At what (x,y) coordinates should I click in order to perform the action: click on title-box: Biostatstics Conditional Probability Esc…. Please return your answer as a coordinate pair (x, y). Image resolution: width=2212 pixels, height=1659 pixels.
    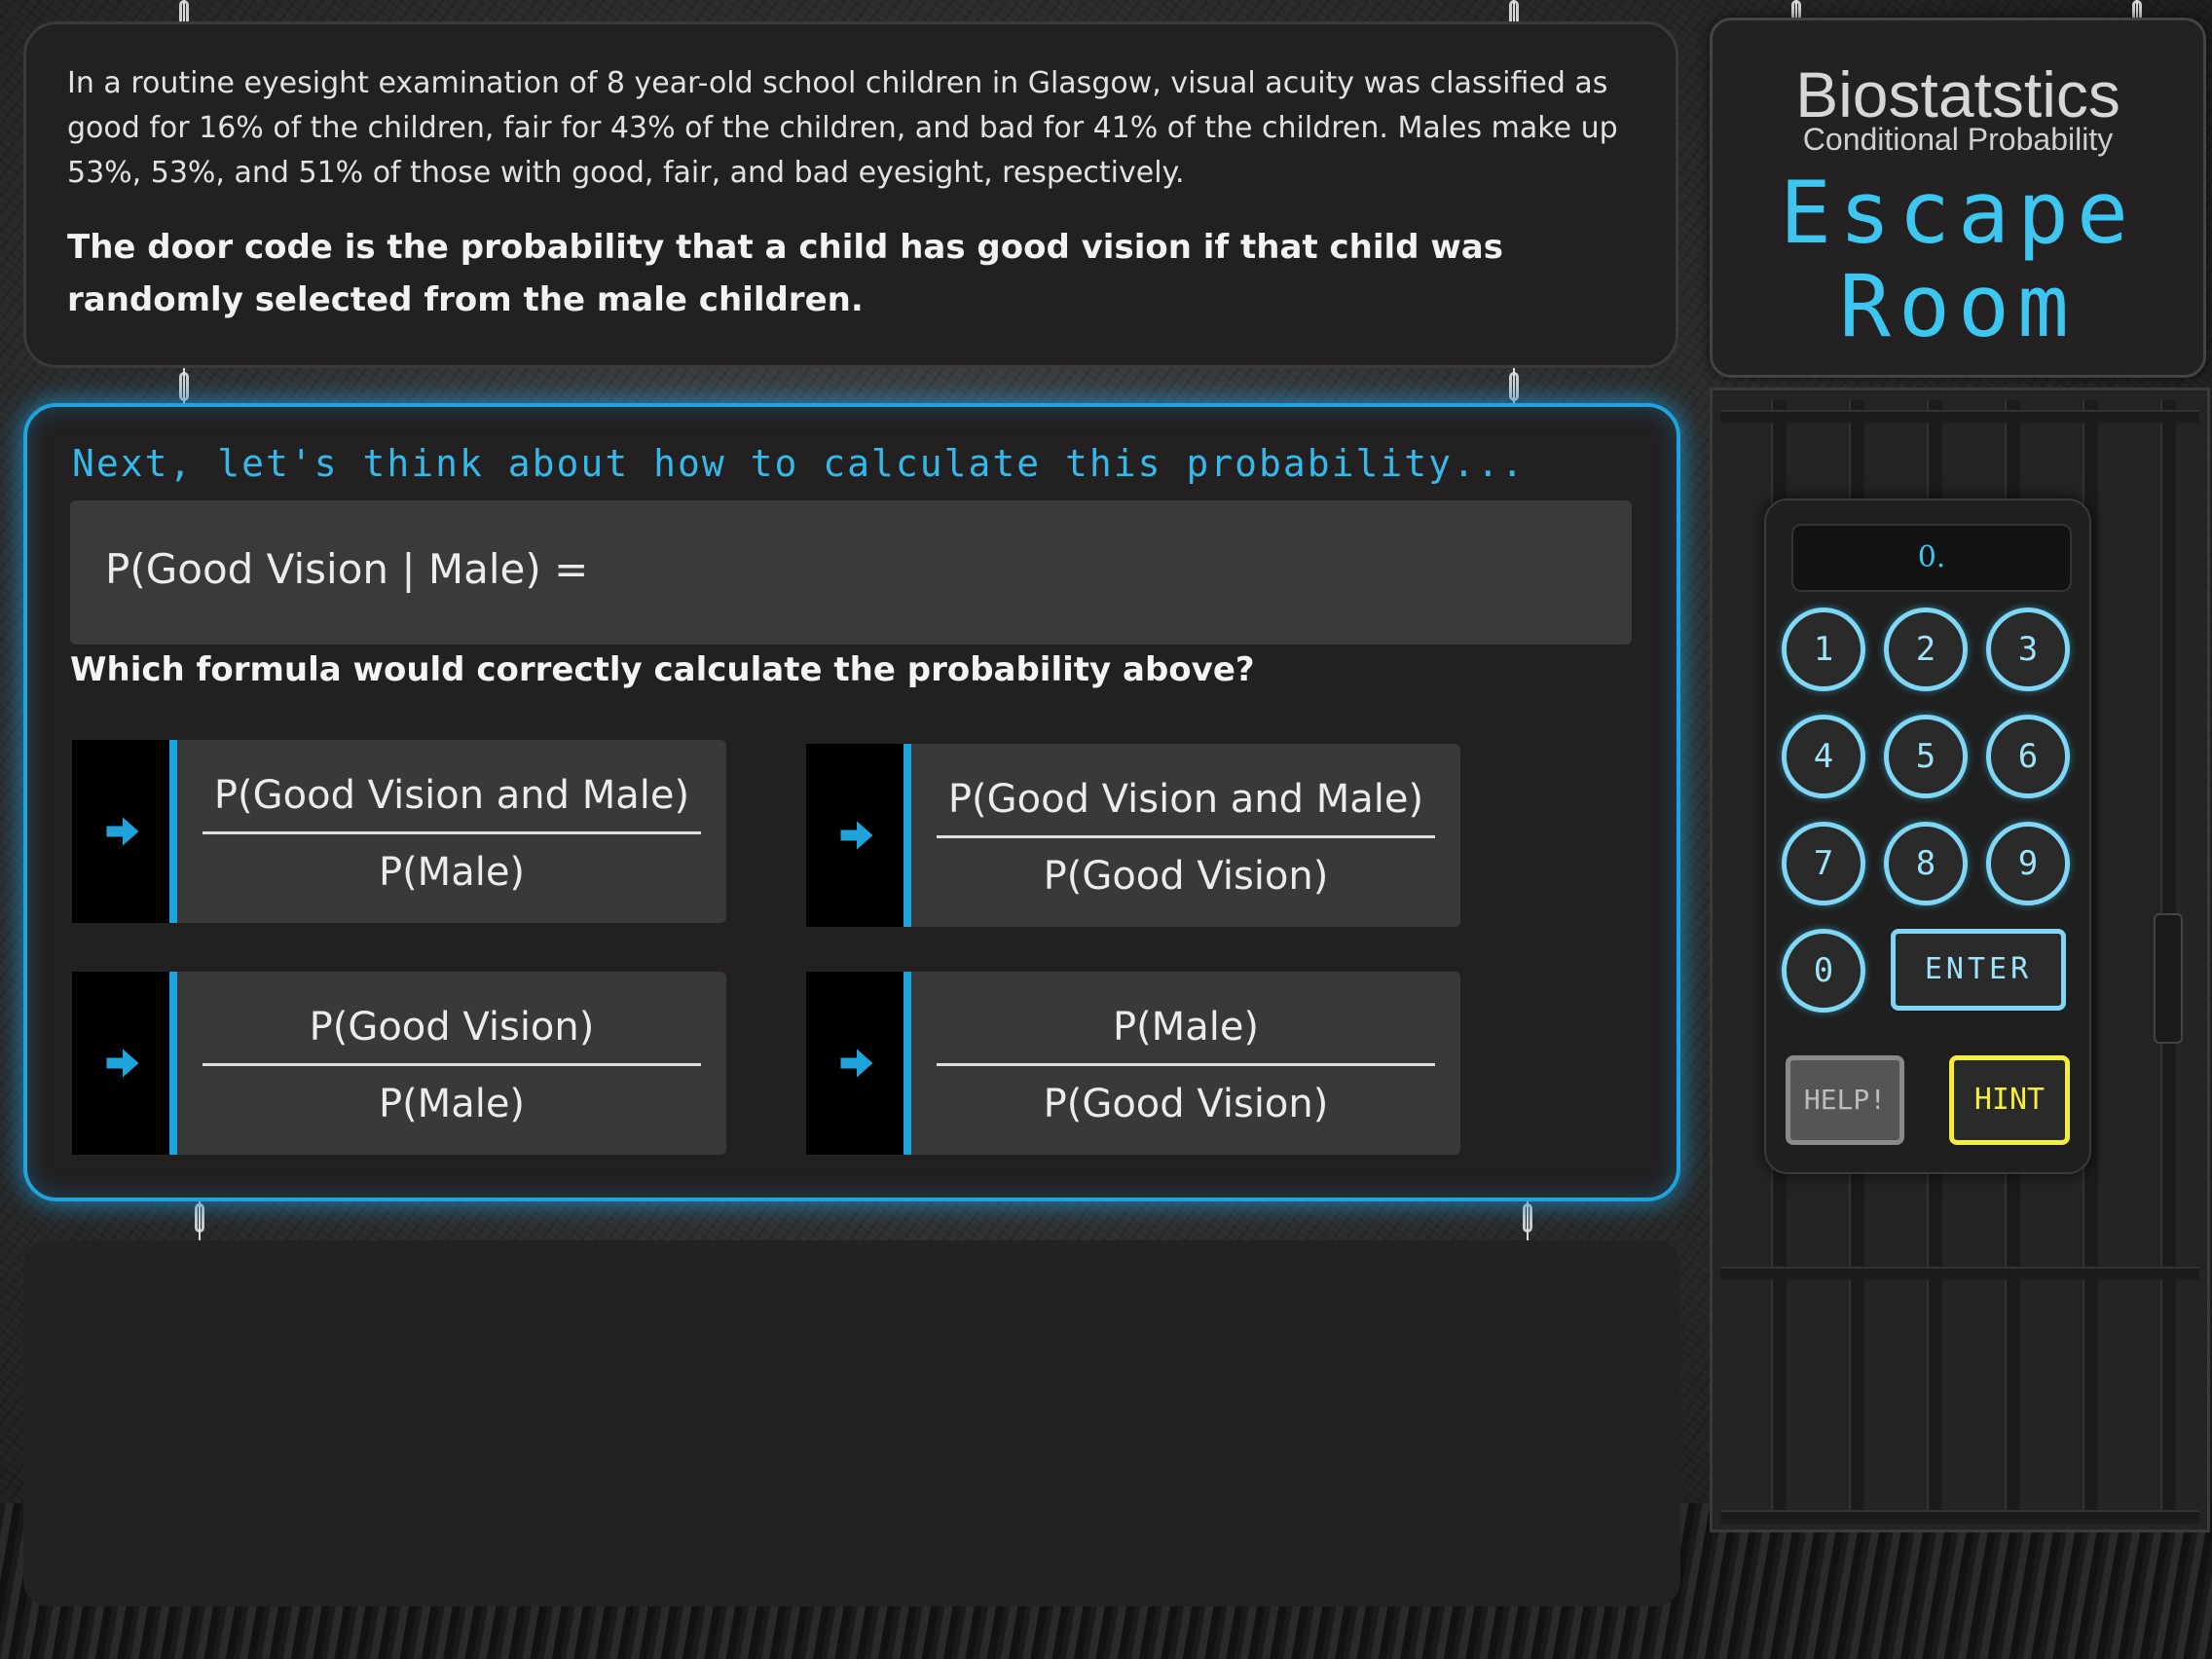
    Looking at the image, I should click on (1958, 198).